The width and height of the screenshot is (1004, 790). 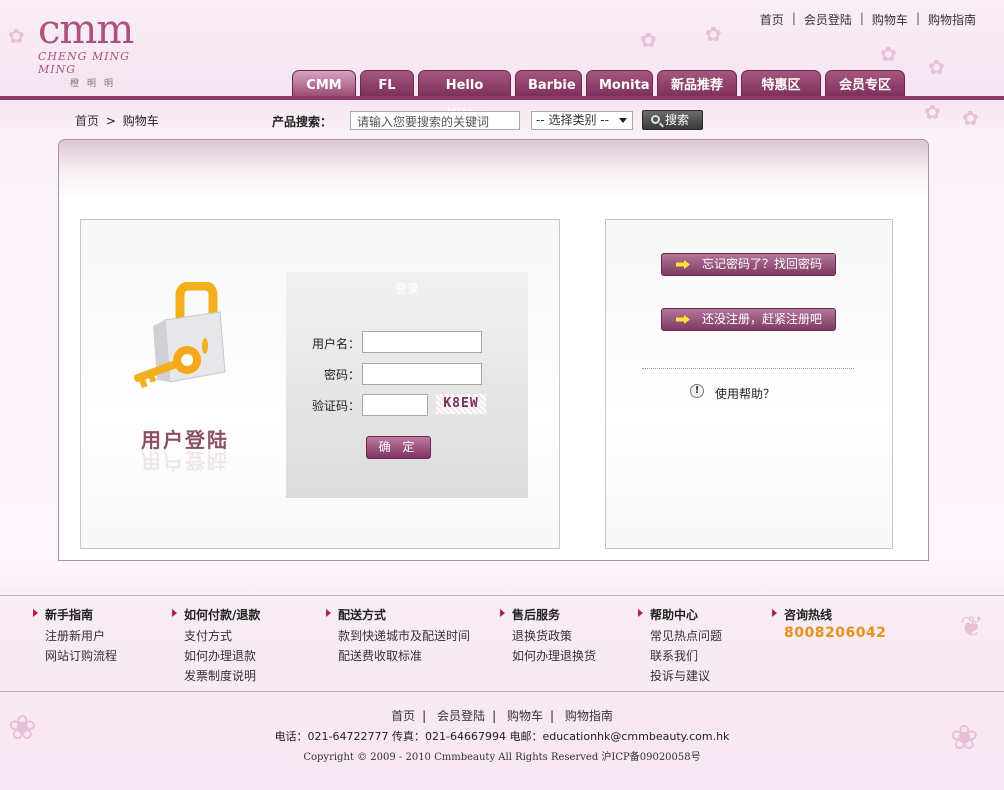 I want to click on category-select-value: -- 选择类别 --, so click(x=572, y=120).